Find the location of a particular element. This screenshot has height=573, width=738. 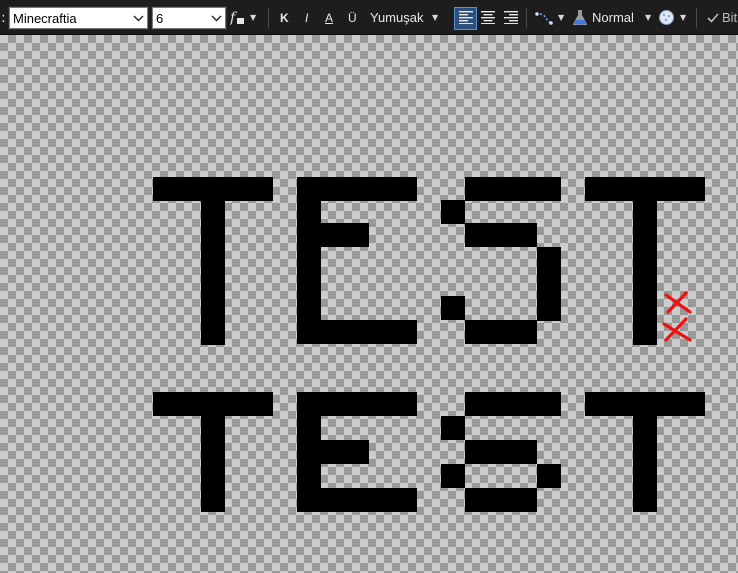

font-select-icon: f is located at coordinates (238, 17).